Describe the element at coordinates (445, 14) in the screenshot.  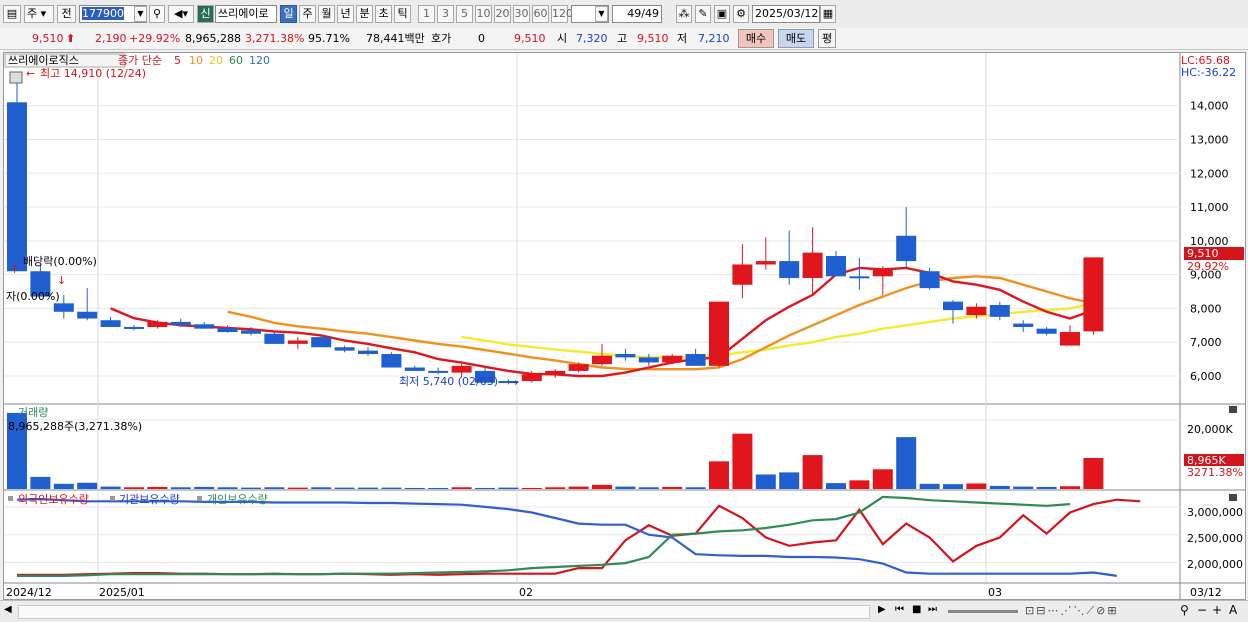
I see `interval-button: 3` at that location.